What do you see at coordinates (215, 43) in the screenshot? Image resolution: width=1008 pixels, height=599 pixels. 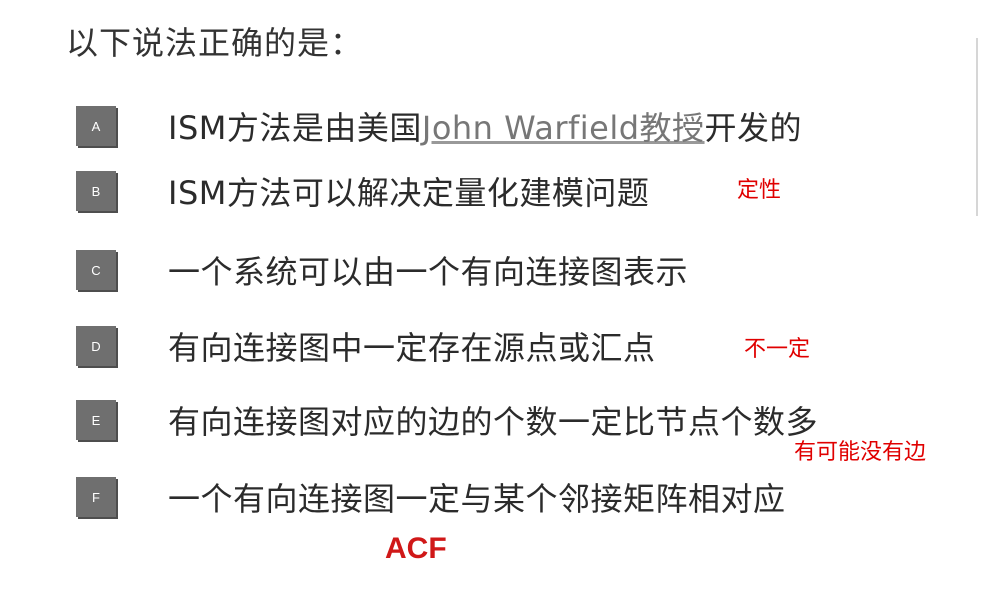 I see `question-title: 以下说法正确的是：` at bounding box center [215, 43].